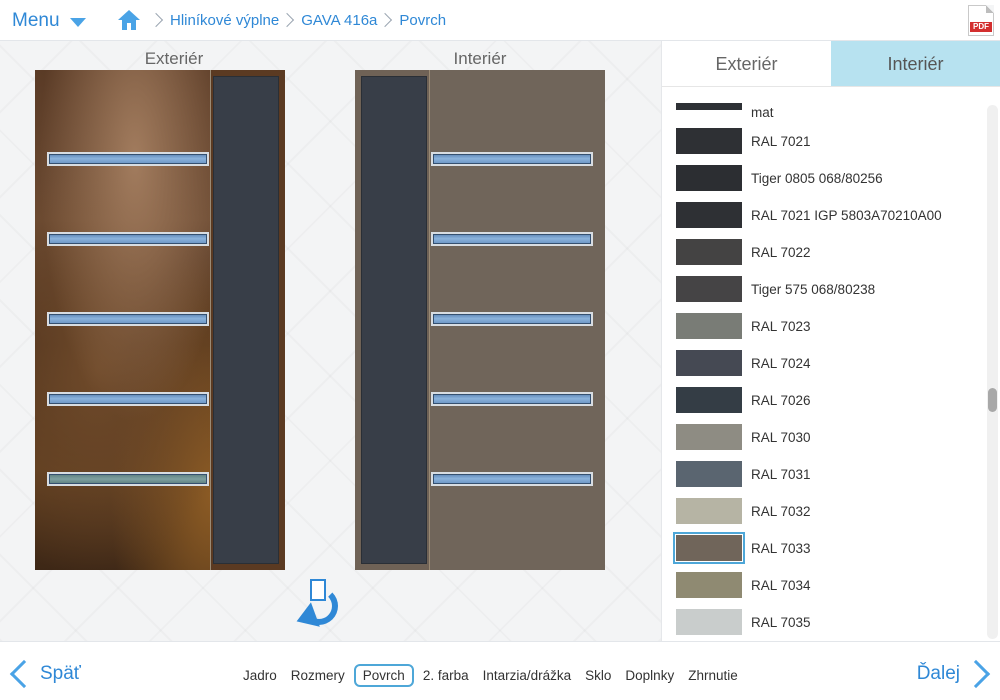  I want to click on color-list-scrollbar, so click(992, 372).